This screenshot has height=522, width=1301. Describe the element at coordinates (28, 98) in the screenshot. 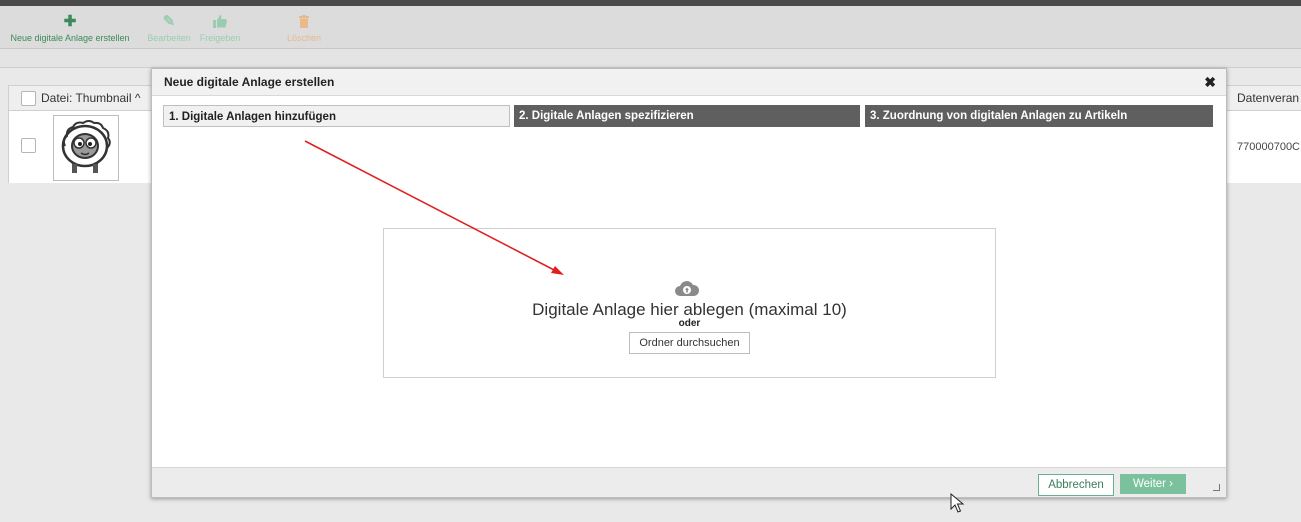

I see `select-all-checkbox` at that location.